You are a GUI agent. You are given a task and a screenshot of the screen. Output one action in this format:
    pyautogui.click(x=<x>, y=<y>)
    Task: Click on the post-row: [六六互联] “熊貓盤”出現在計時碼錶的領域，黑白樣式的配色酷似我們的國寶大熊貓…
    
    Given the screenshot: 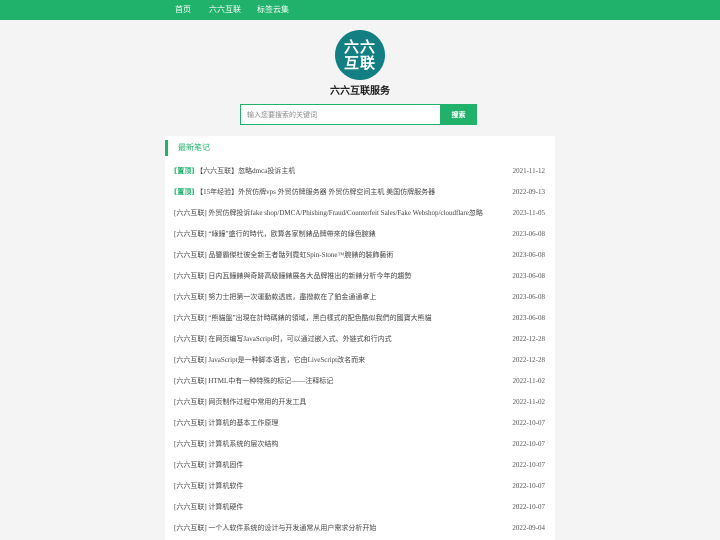 What is the action you would take?
    pyautogui.click(x=360, y=318)
    